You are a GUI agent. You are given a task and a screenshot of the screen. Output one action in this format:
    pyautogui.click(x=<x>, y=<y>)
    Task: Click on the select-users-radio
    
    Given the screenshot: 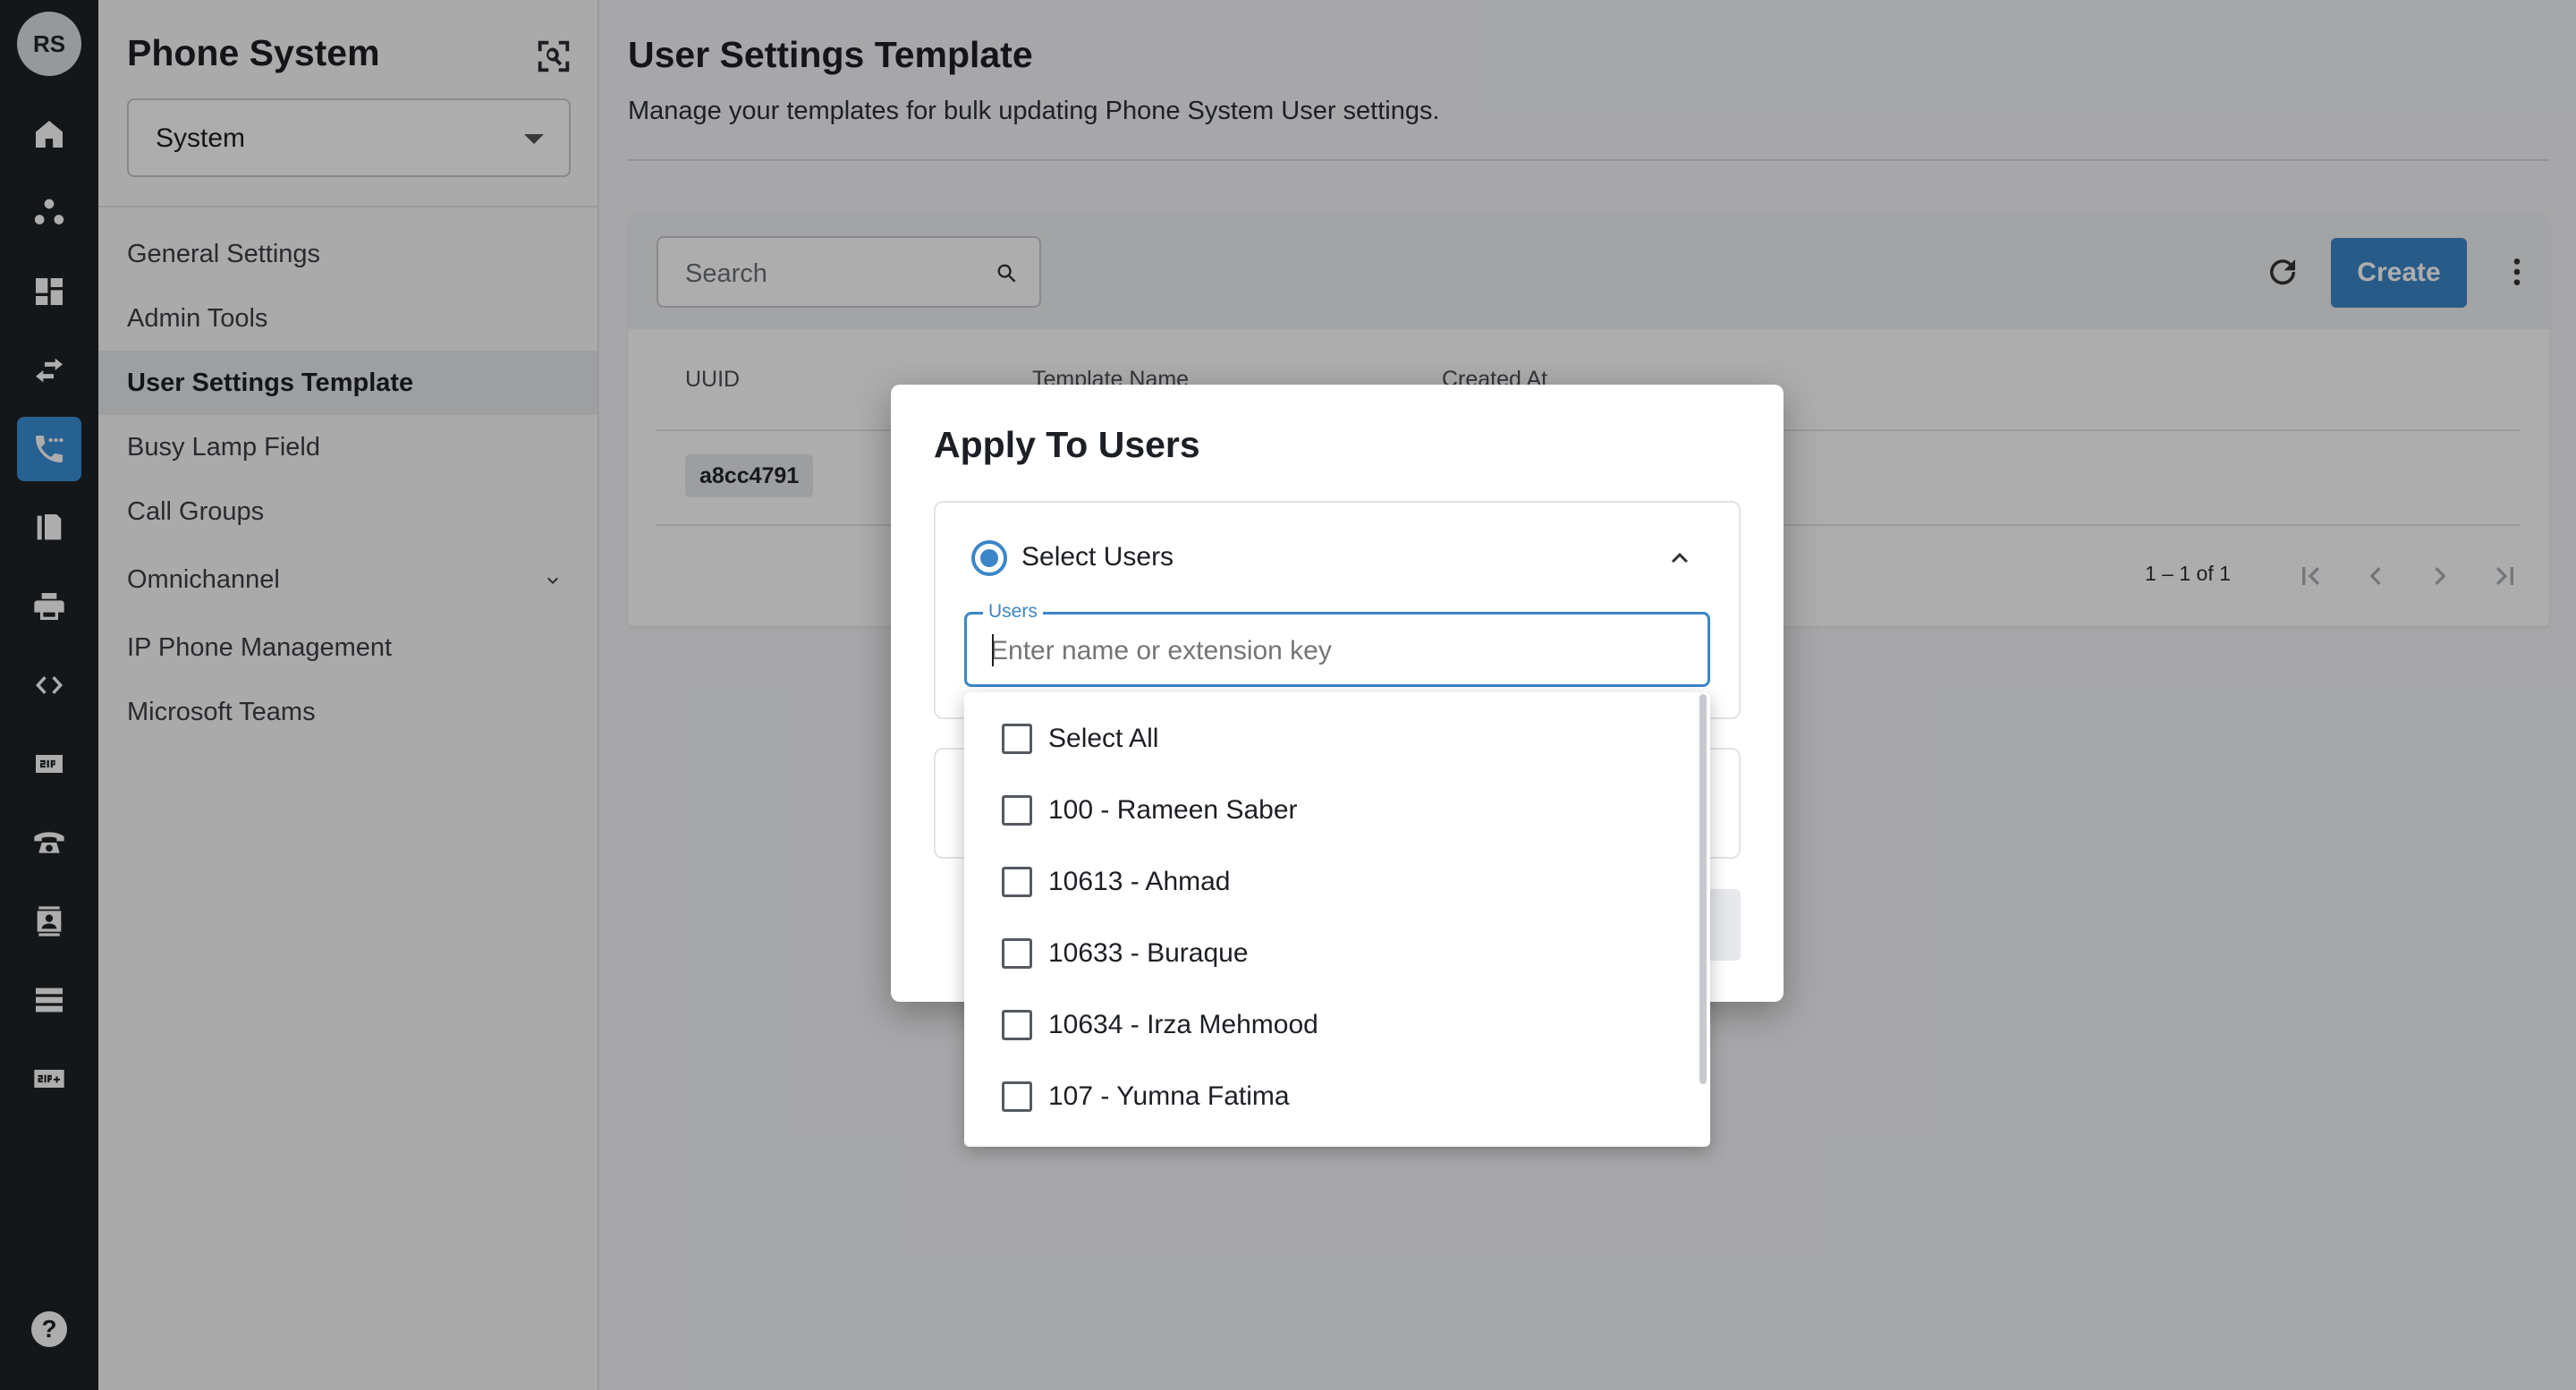 What is the action you would take?
    pyautogui.click(x=989, y=558)
    